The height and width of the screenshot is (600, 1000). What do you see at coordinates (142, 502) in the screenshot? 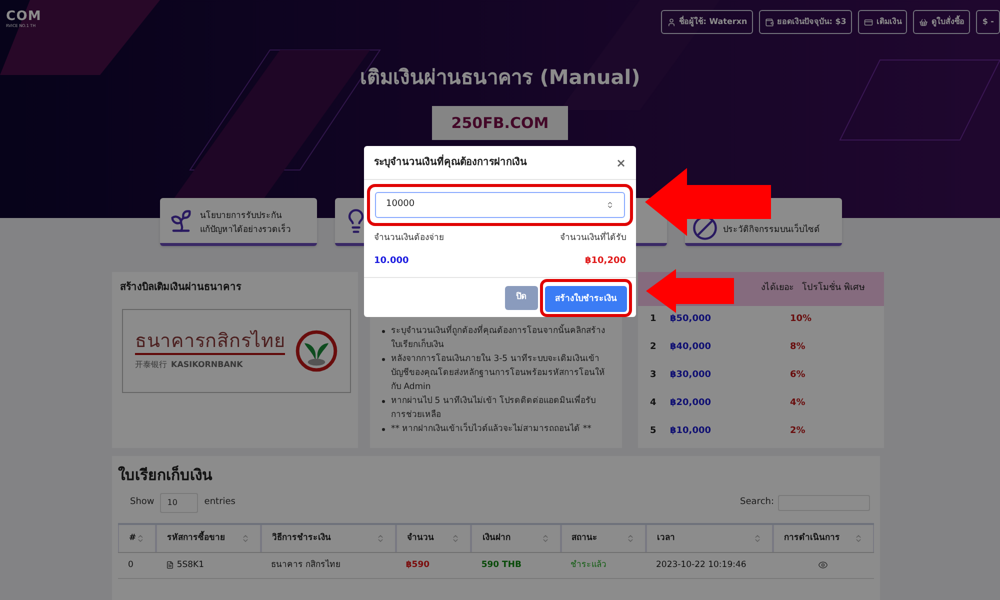
I see `show-label: Show` at bounding box center [142, 502].